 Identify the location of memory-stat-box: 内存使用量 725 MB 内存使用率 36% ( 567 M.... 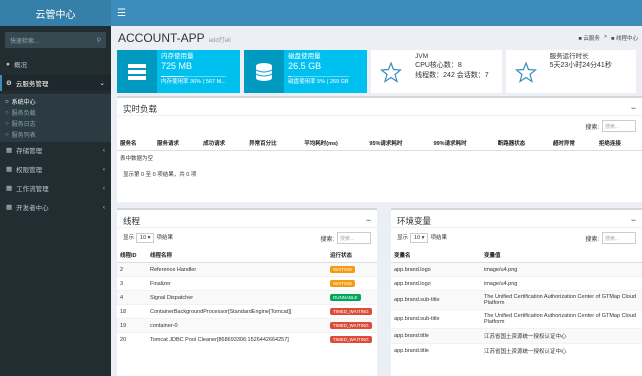
(179, 71).